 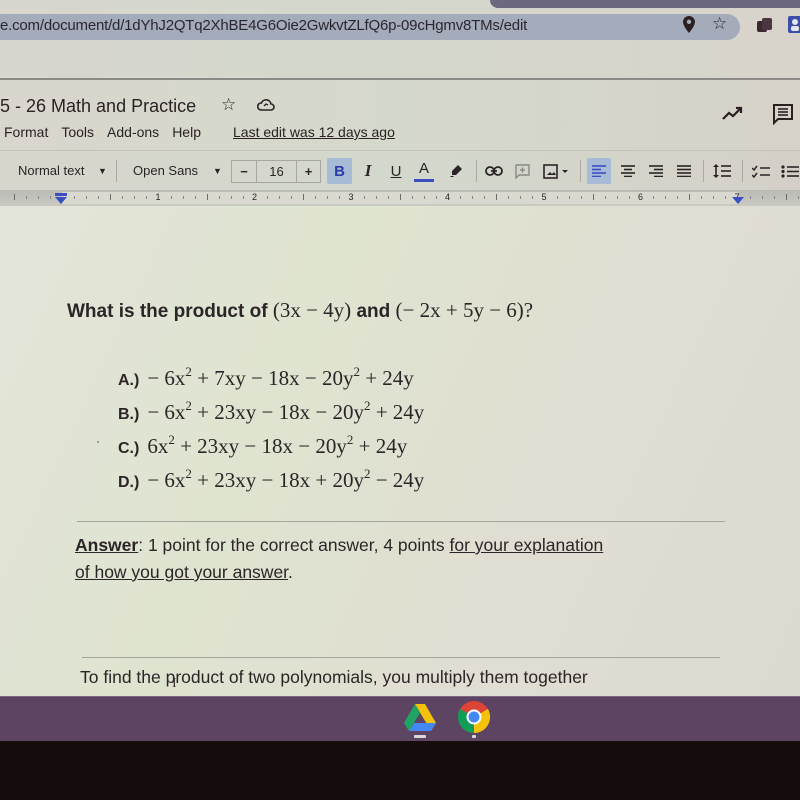 I want to click on first-line-indent-handle, so click(x=61, y=194).